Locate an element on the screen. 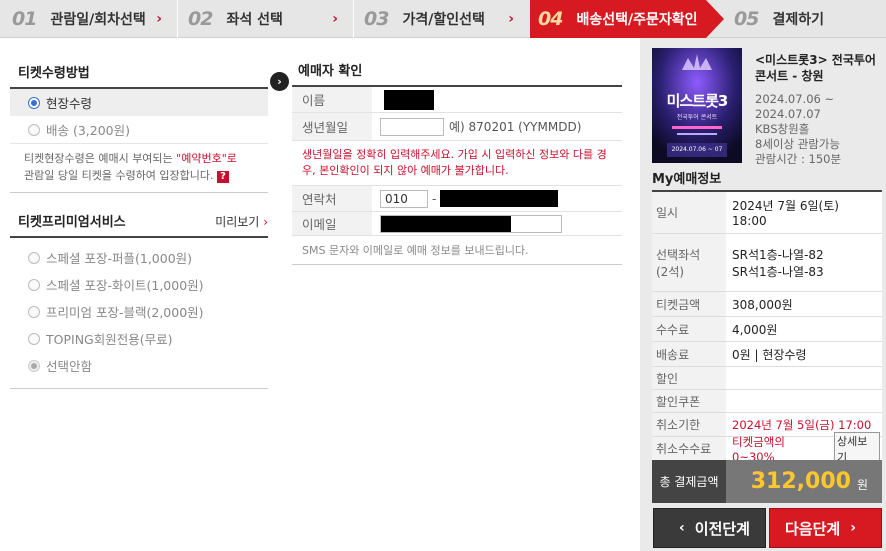  step-label: 좌석 선택 is located at coordinates (254, 20).